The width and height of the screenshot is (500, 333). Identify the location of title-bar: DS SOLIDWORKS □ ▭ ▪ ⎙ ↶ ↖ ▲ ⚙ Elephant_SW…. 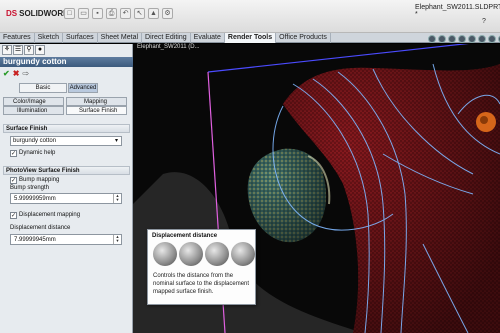
(250, 16).